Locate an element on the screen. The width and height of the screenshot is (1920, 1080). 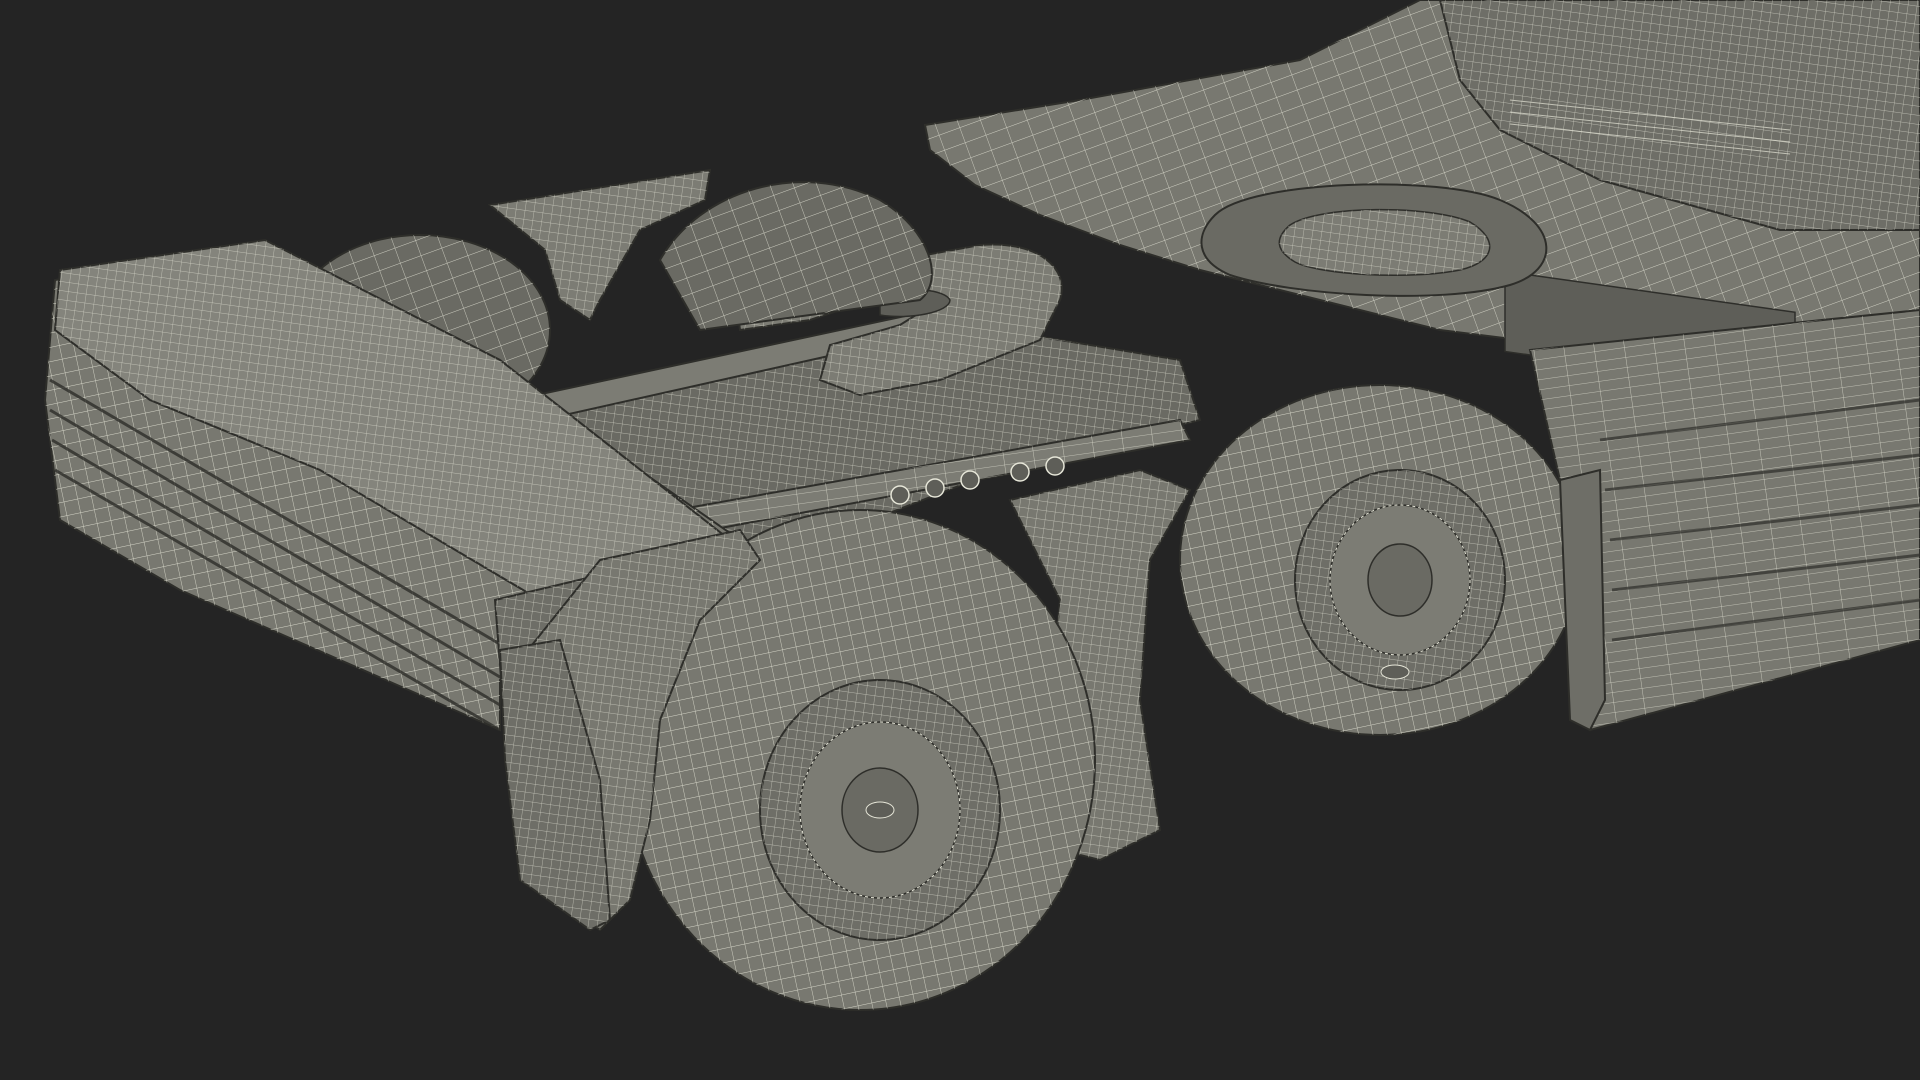
rear-wheel-back-hub is located at coordinates (1400, 580).